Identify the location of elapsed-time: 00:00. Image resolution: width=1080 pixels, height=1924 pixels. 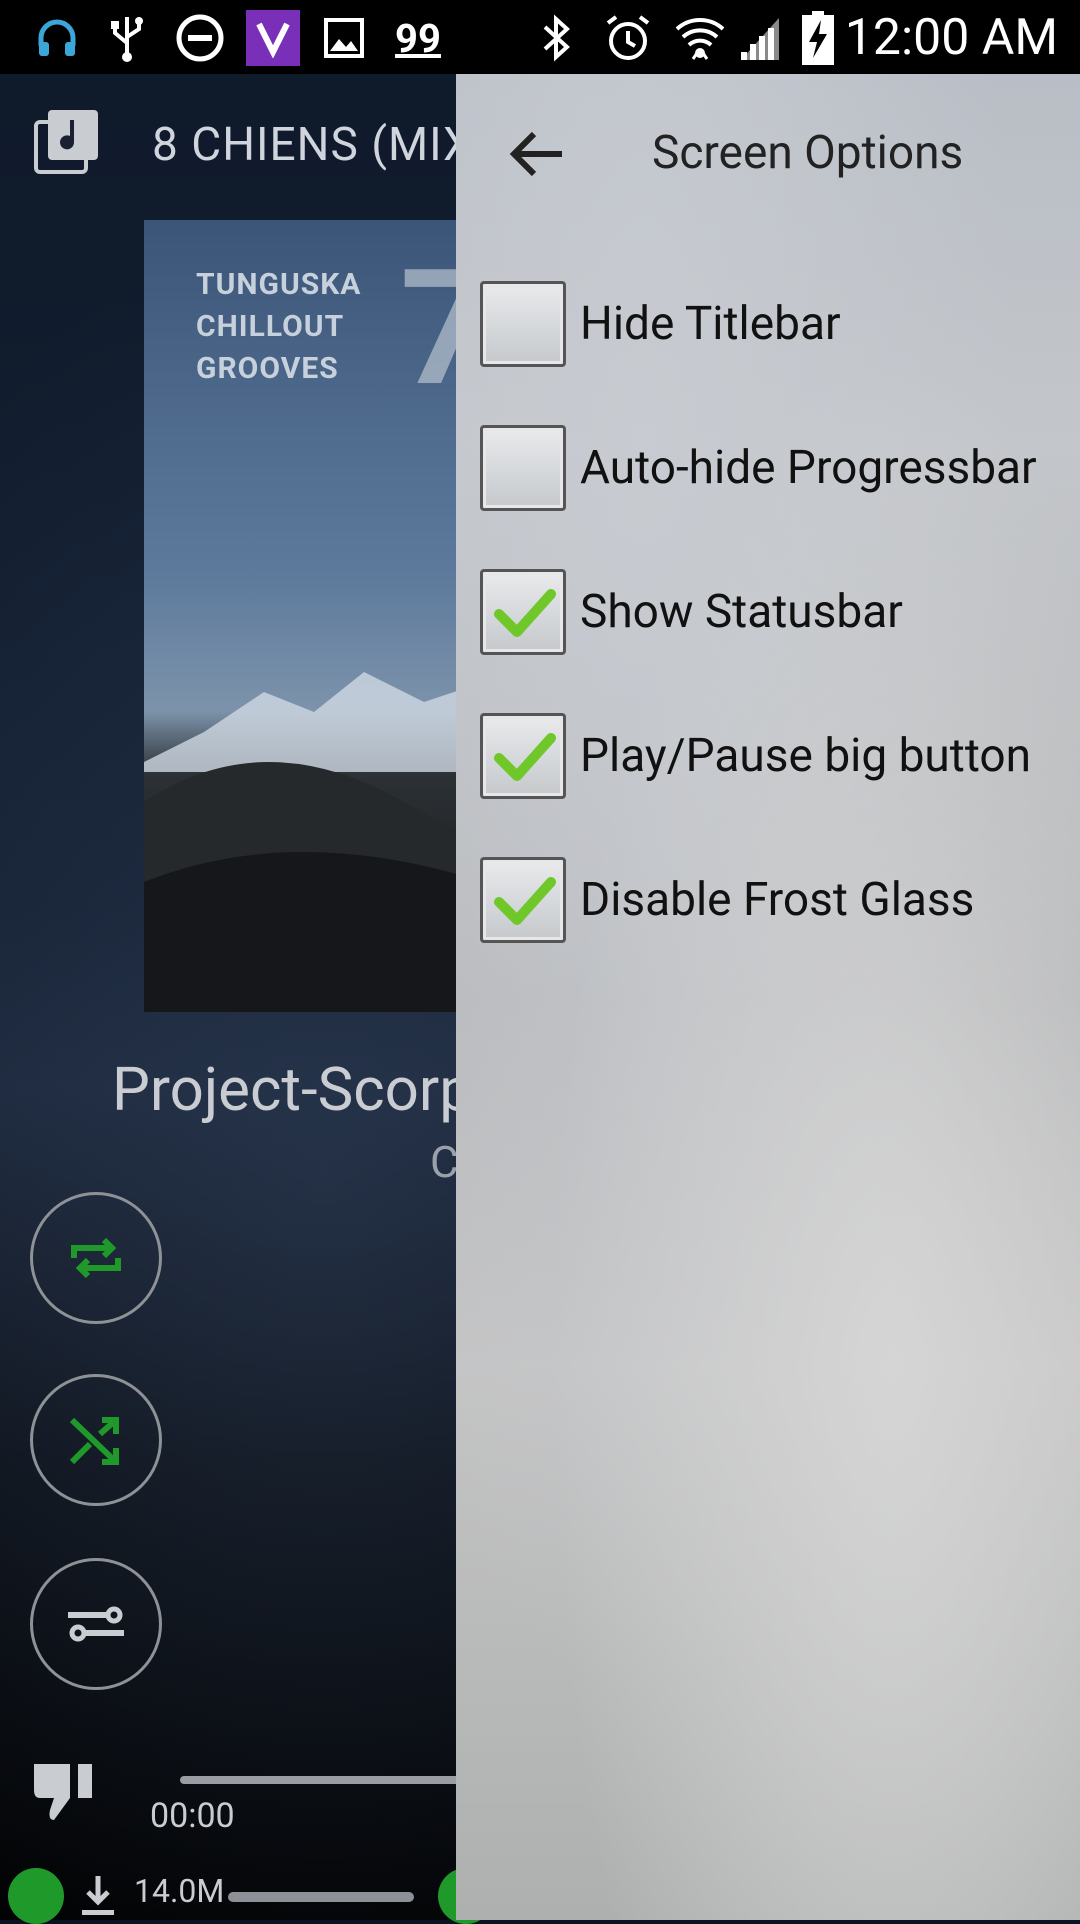
(192, 1816).